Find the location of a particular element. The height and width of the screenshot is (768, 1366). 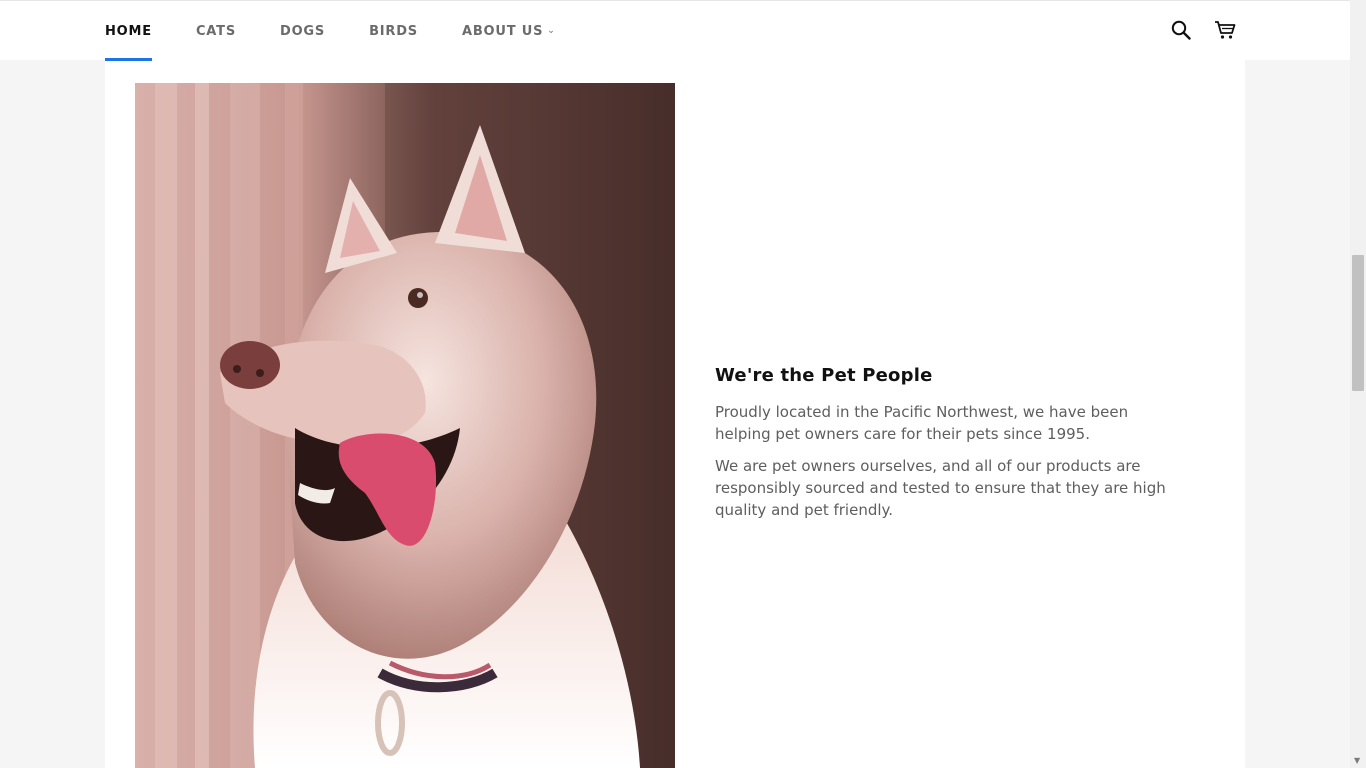

site-header: HOME CATS DOGS BIRDS ABOUT US ⌄ is located at coordinates (675, 30).